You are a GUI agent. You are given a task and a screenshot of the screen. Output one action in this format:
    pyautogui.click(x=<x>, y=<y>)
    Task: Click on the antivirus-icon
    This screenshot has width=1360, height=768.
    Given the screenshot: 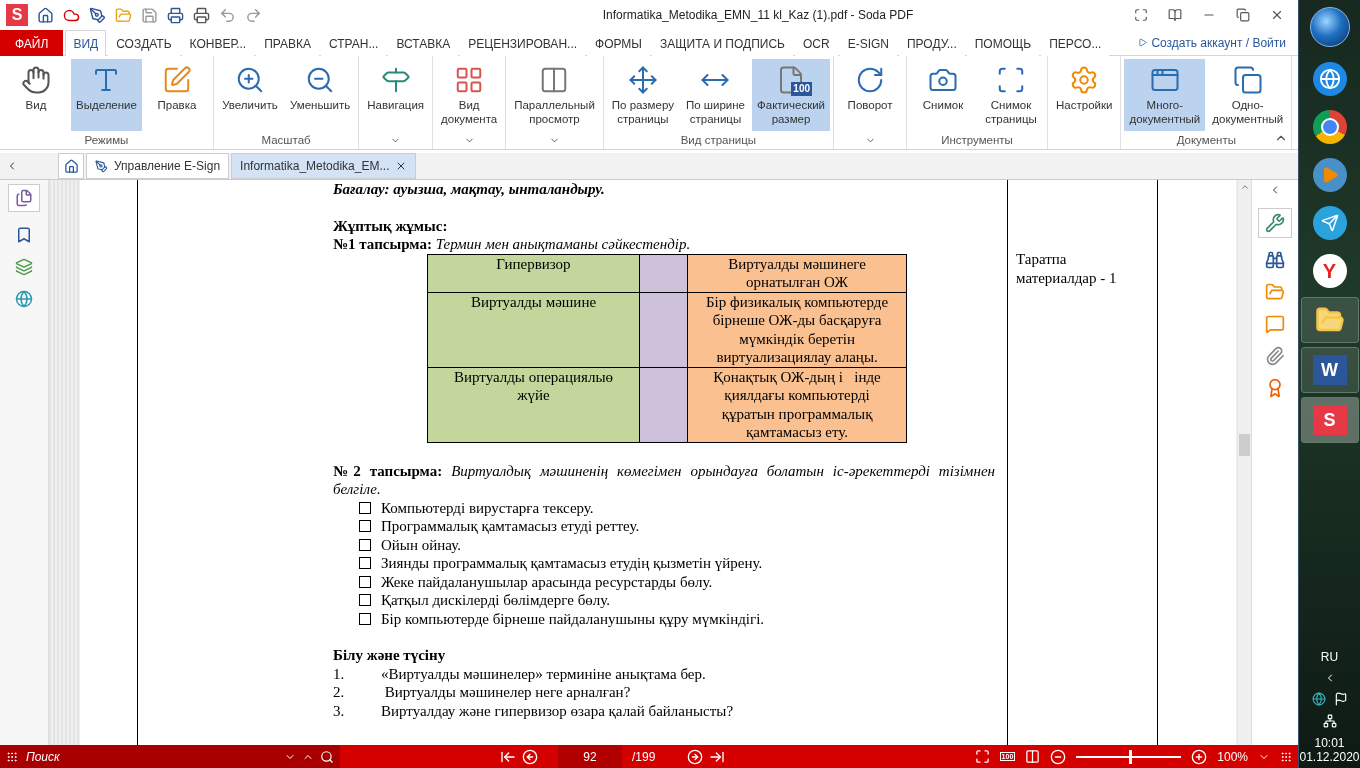 What is the action you would take?
    pyautogui.click(x=1318, y=699)
    